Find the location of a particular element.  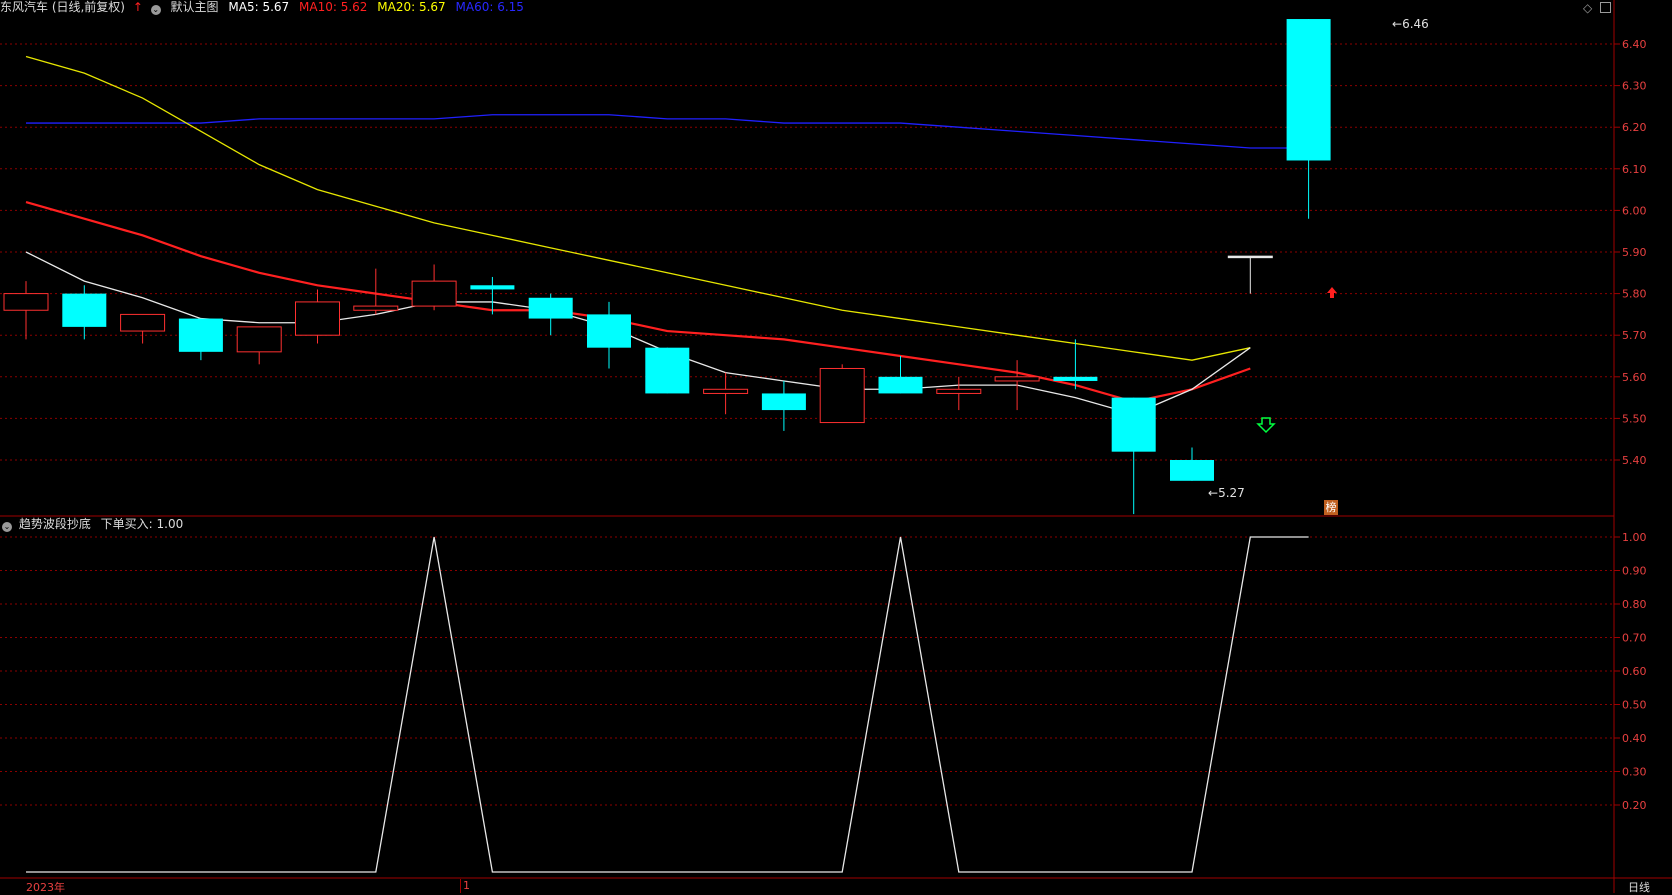

y-tick-label: 6.00 is located at coordinates (1634, 210).